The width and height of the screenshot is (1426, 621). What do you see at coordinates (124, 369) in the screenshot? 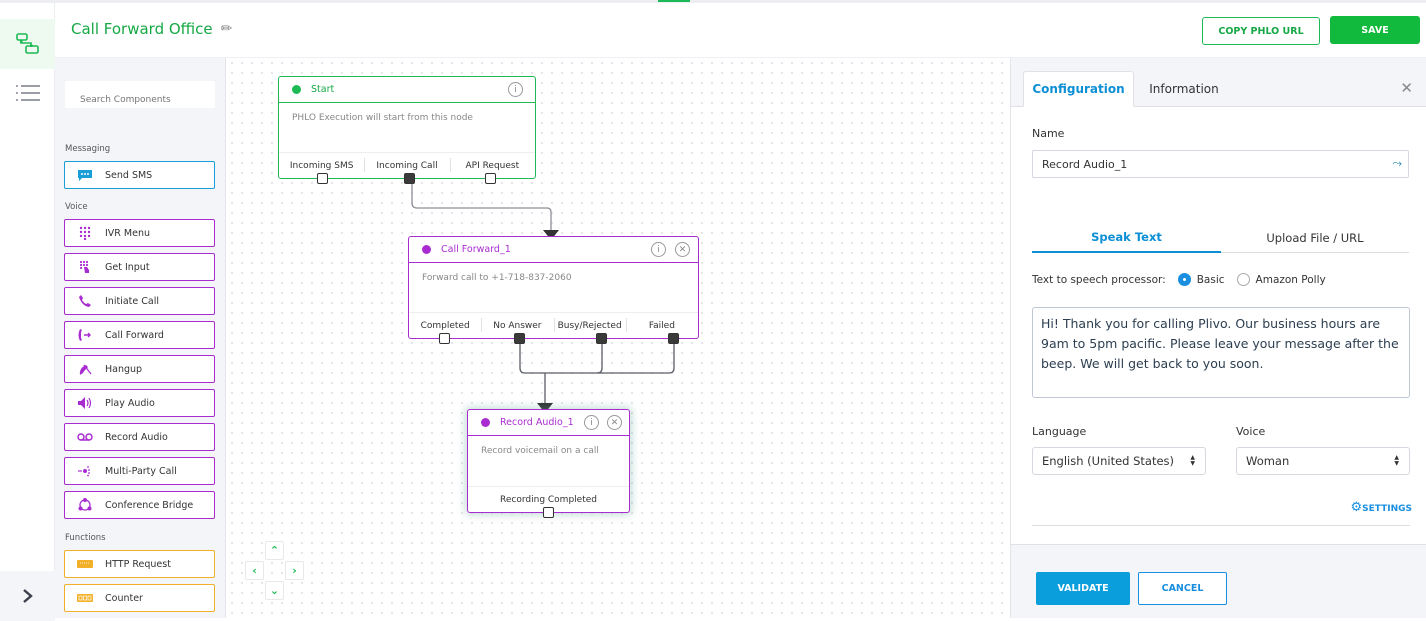
I see `component-label: Hangup` at bounding box center [124, 369].